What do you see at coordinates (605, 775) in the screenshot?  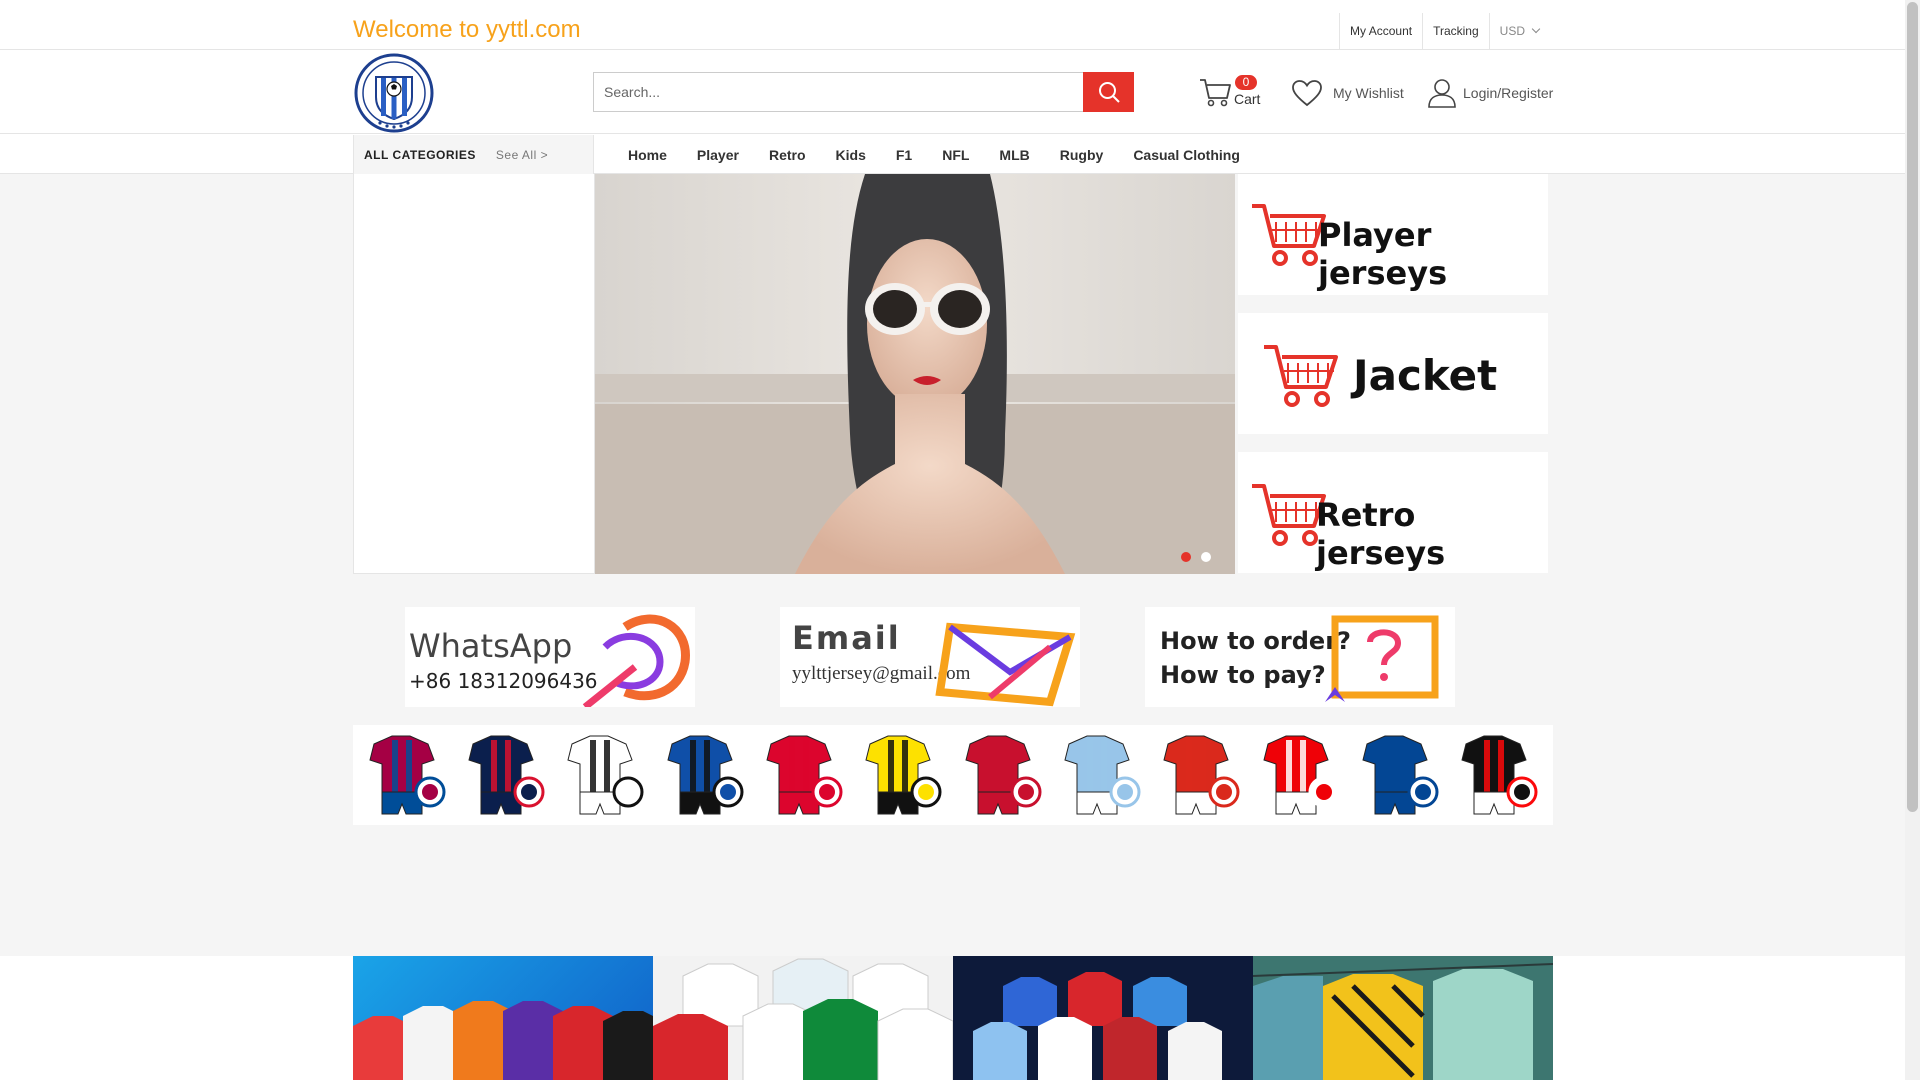 I see `team-kit-juventus` at bounding box center [605, 775].